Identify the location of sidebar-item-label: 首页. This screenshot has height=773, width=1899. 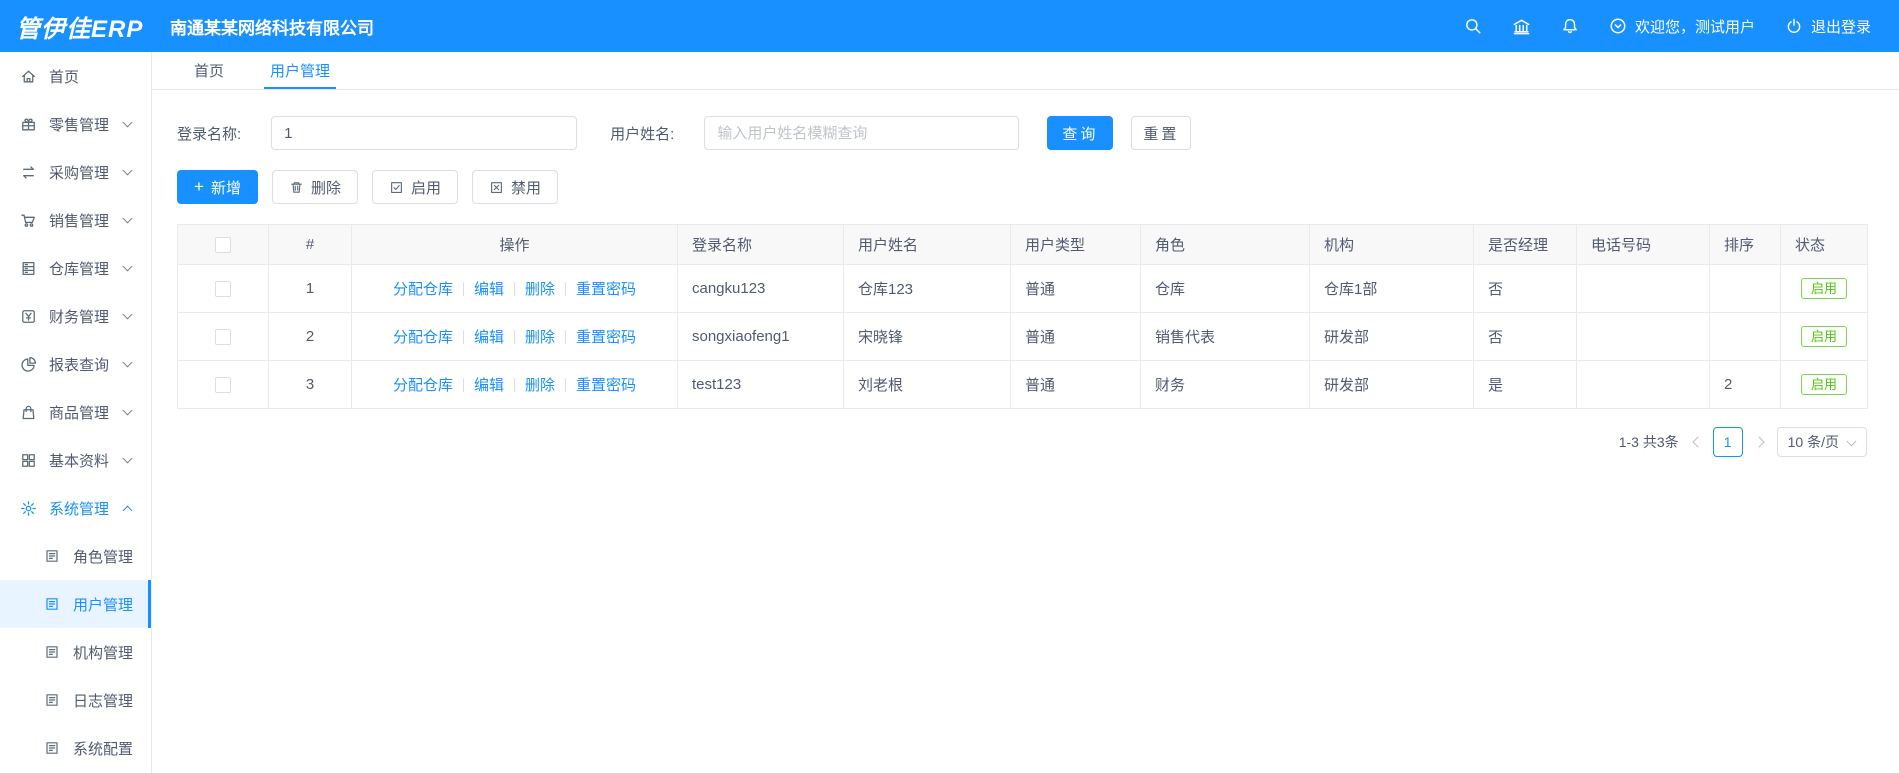
(64, 77).